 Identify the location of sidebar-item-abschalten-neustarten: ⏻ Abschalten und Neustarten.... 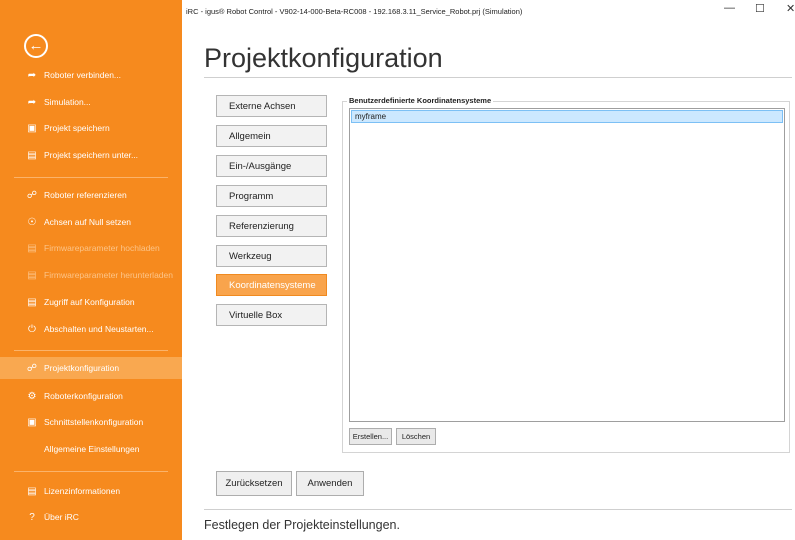
(91, 329).